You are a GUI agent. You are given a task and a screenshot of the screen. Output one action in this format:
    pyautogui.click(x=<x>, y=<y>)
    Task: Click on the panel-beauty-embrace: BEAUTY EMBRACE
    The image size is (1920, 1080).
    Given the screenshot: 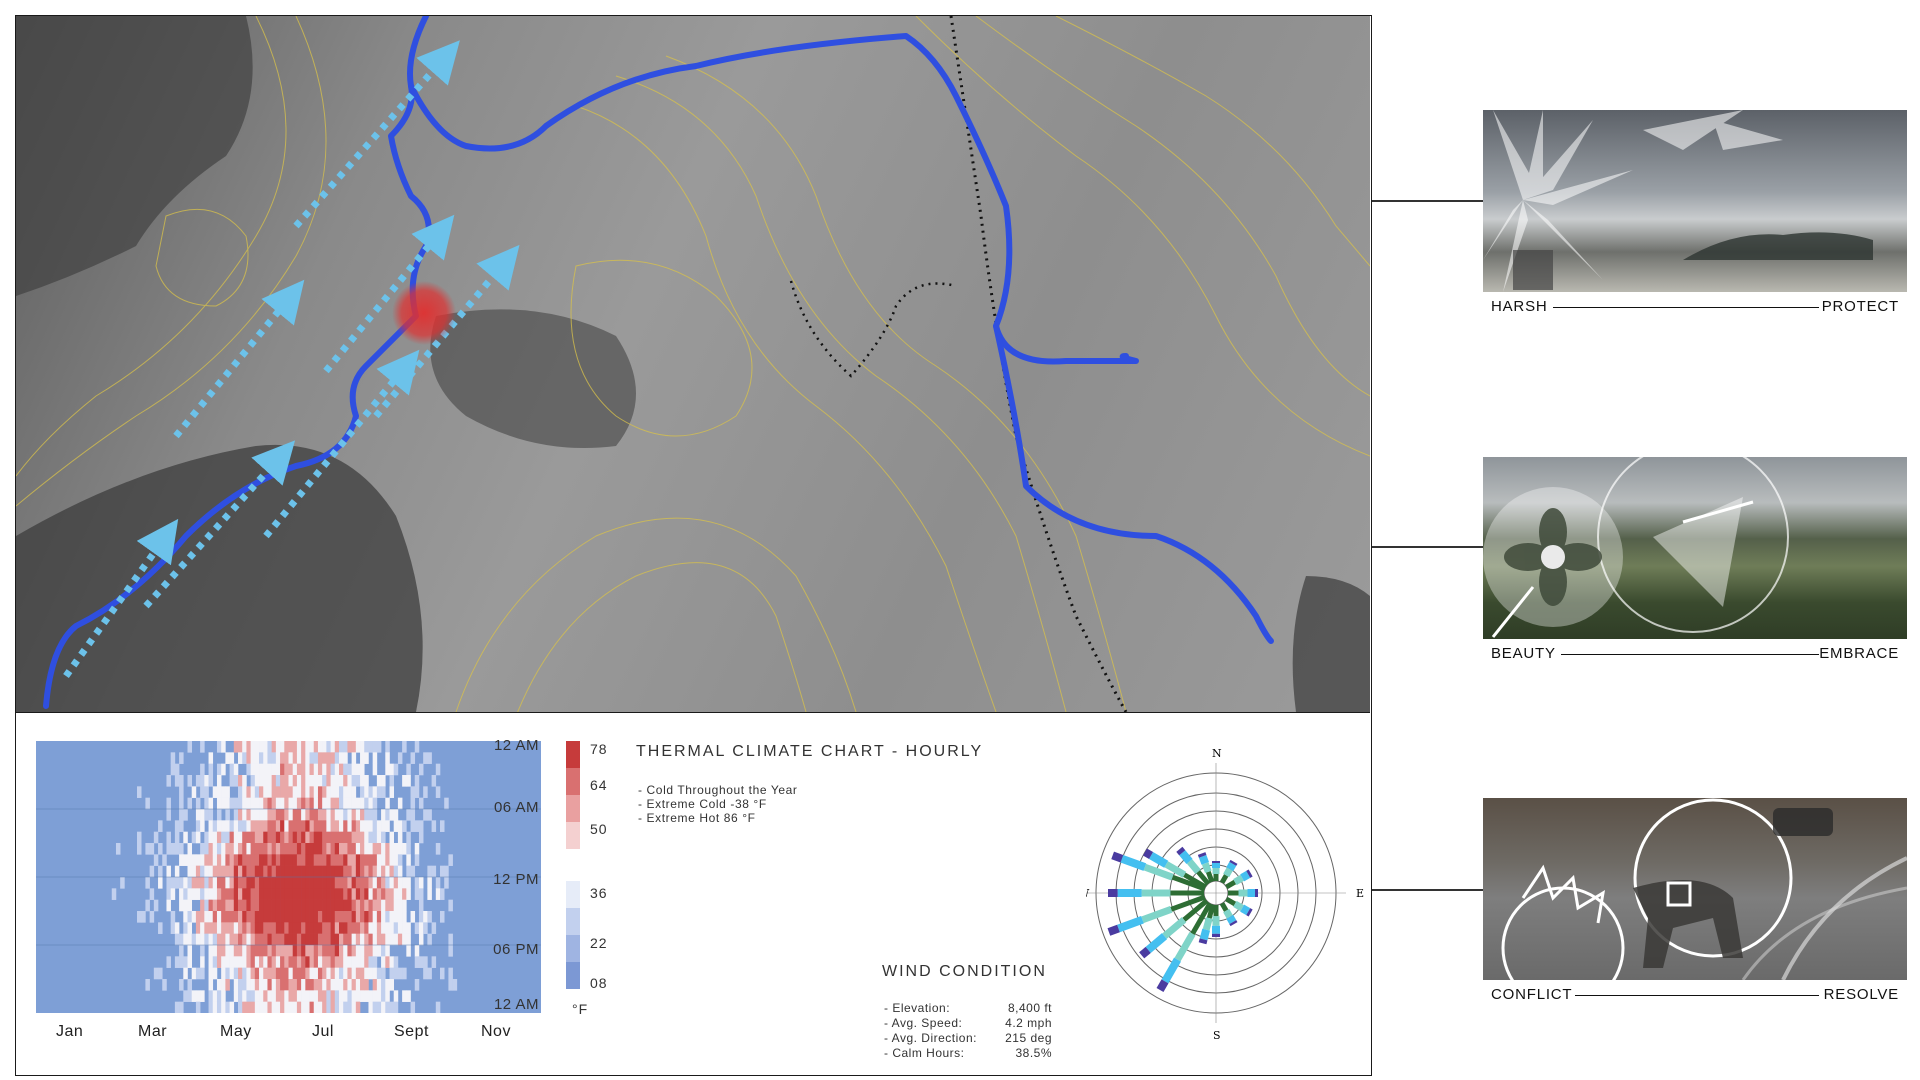 What is the action you would take?
    pyautogui.click(x=1695, y=561)
    